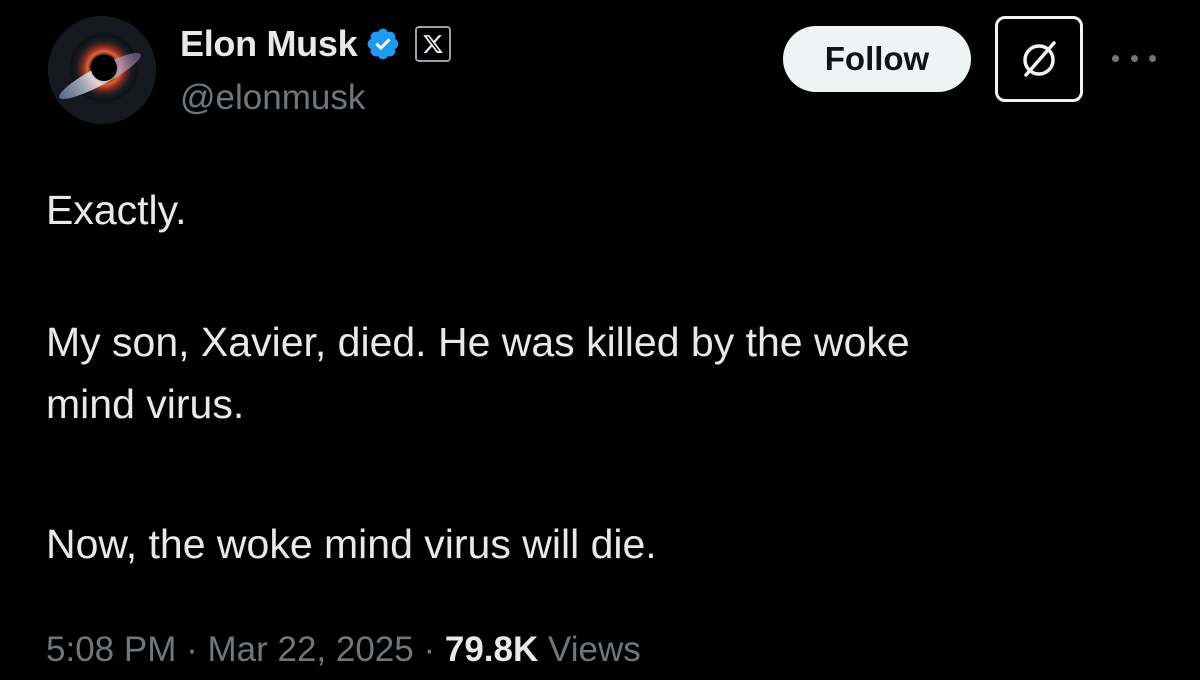 The image size is (1200, 680). Describe the element at coordinates (433, 44) in the screenshot. I see `x-logo-icon` at that location.